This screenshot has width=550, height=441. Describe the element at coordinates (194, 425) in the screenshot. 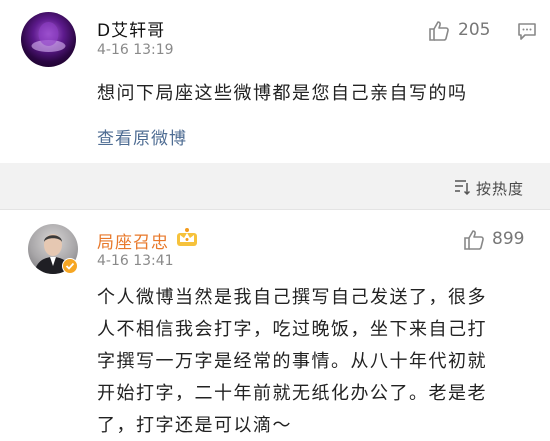

I see `reply-text-line: 了，打字还是可以滴～` at that location.